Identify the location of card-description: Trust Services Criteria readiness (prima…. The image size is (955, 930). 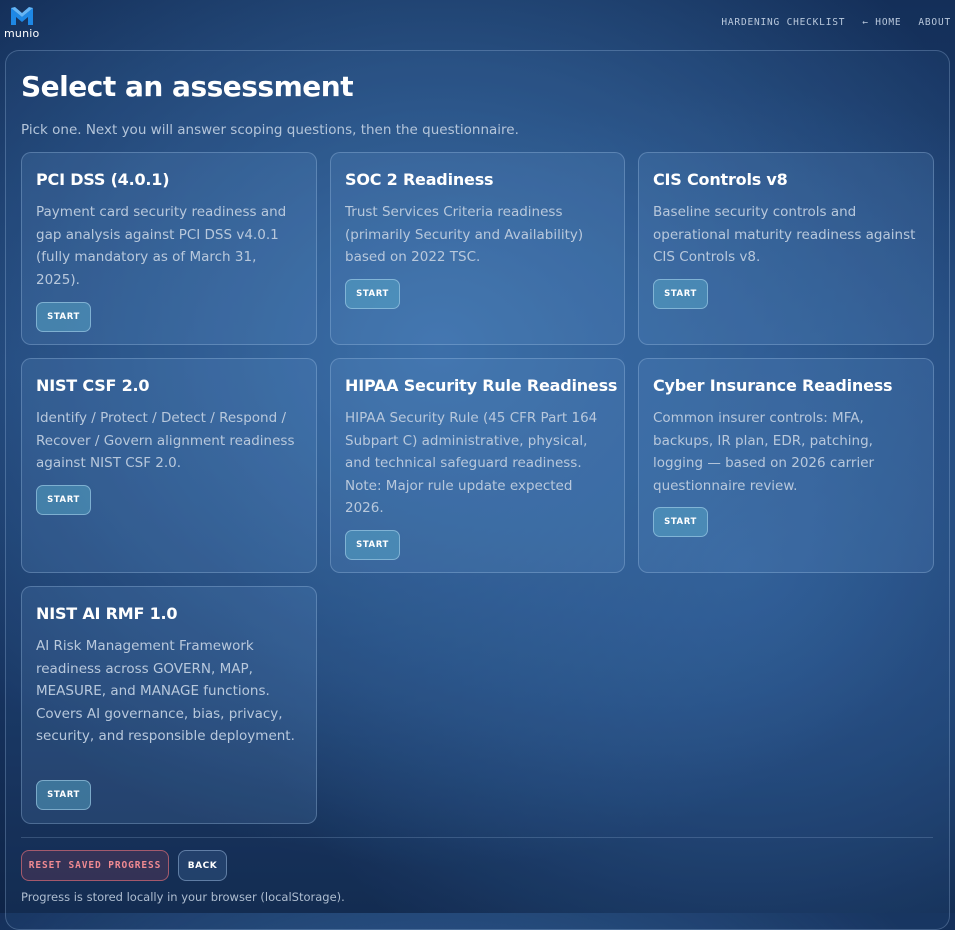
(464, 234).